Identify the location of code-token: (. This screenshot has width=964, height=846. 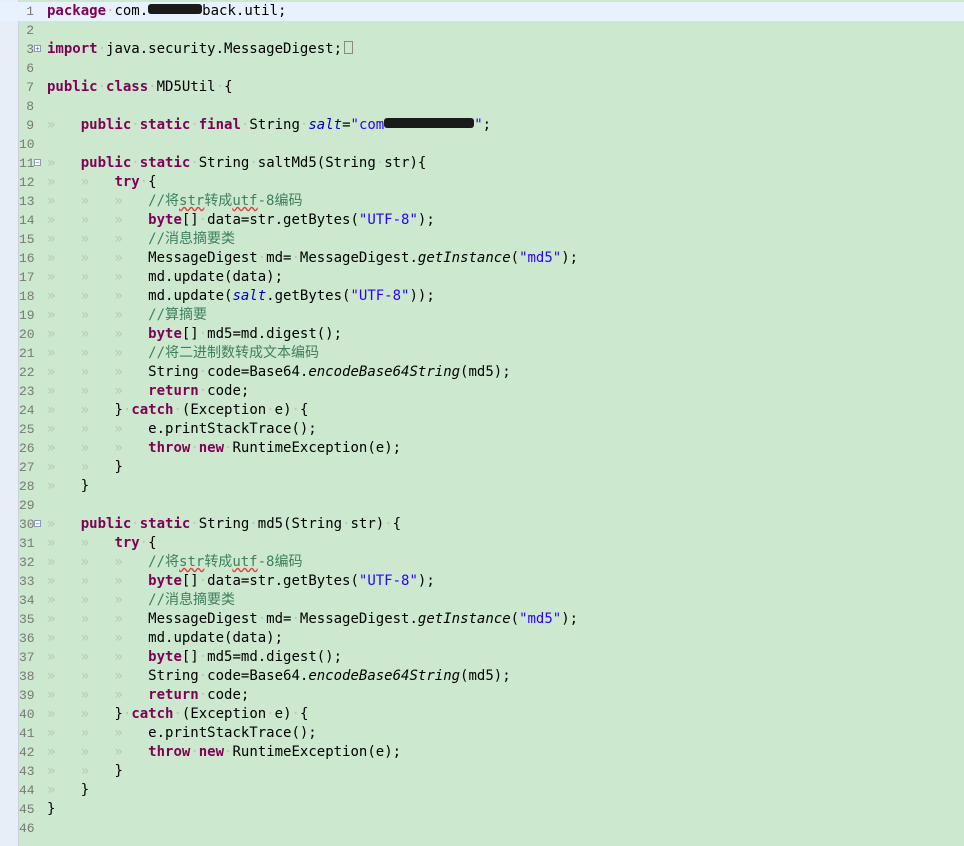
(515, 258).